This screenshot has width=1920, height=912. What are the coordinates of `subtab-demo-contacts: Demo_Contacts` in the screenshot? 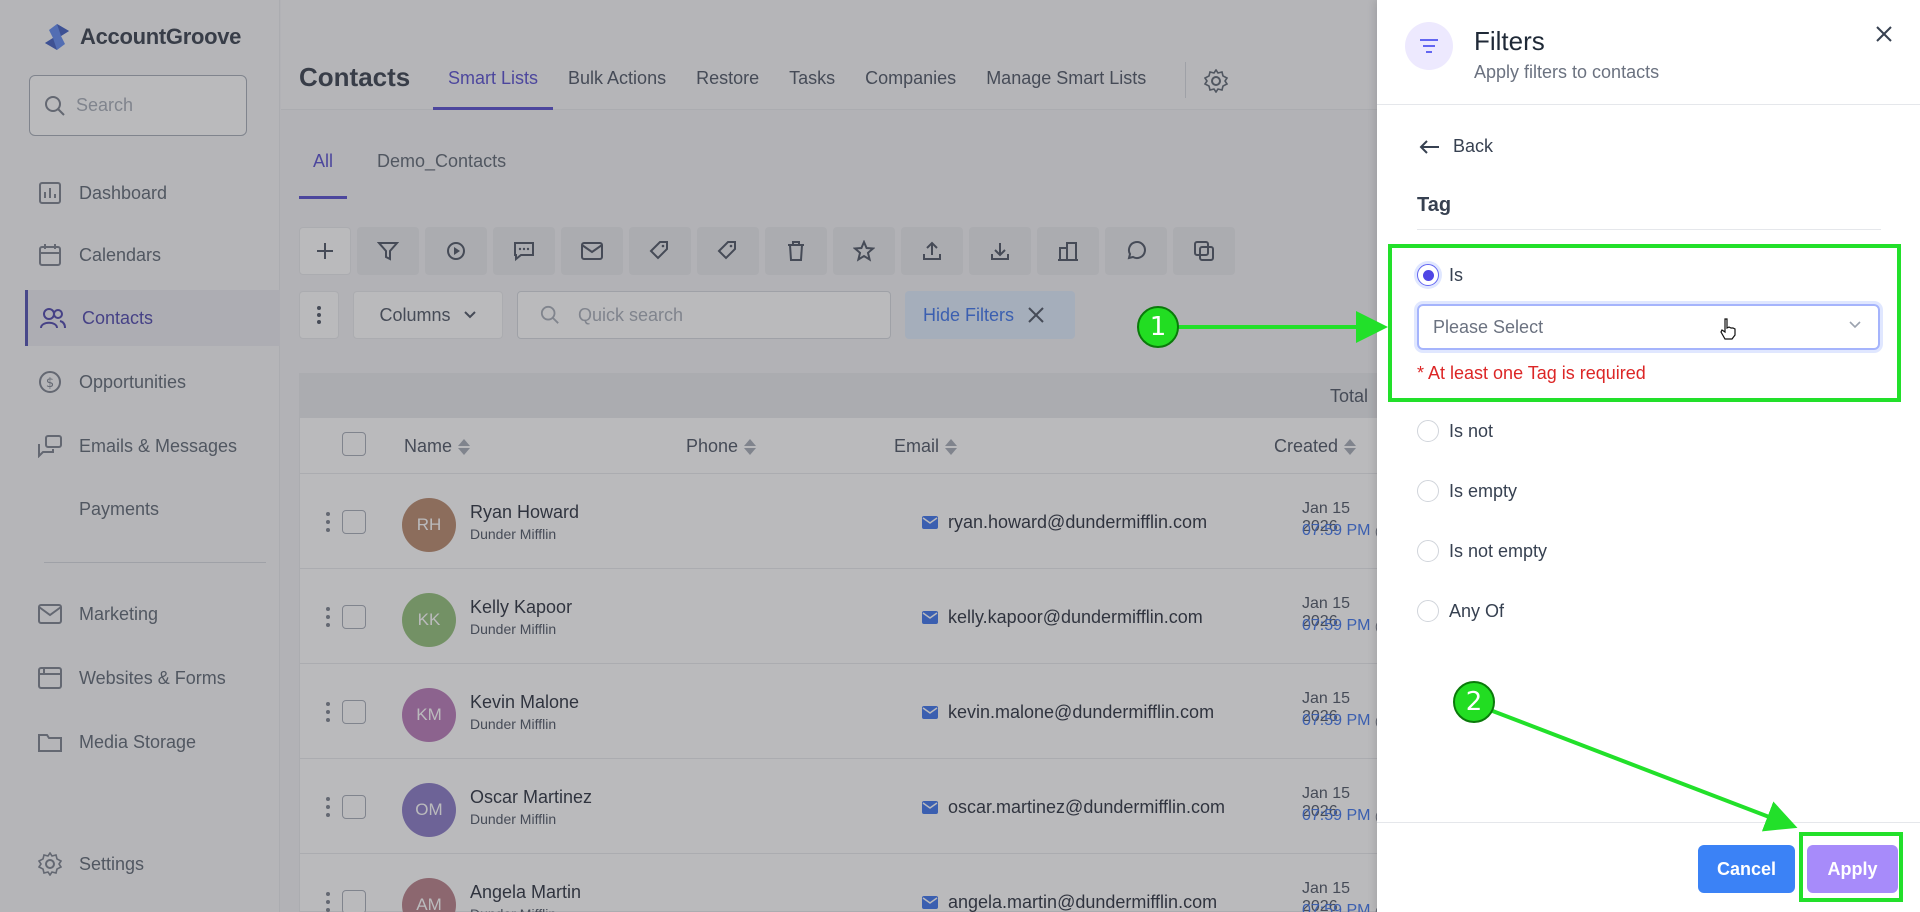 It's located at (441, 172).